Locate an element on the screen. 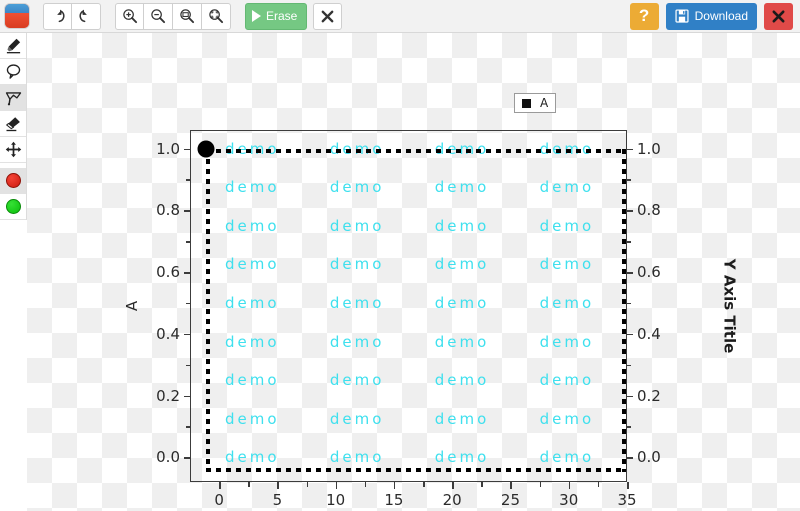 The height and width of the screenshot is (511, 800). highlighter-icon is located at coordinates (13, 46).